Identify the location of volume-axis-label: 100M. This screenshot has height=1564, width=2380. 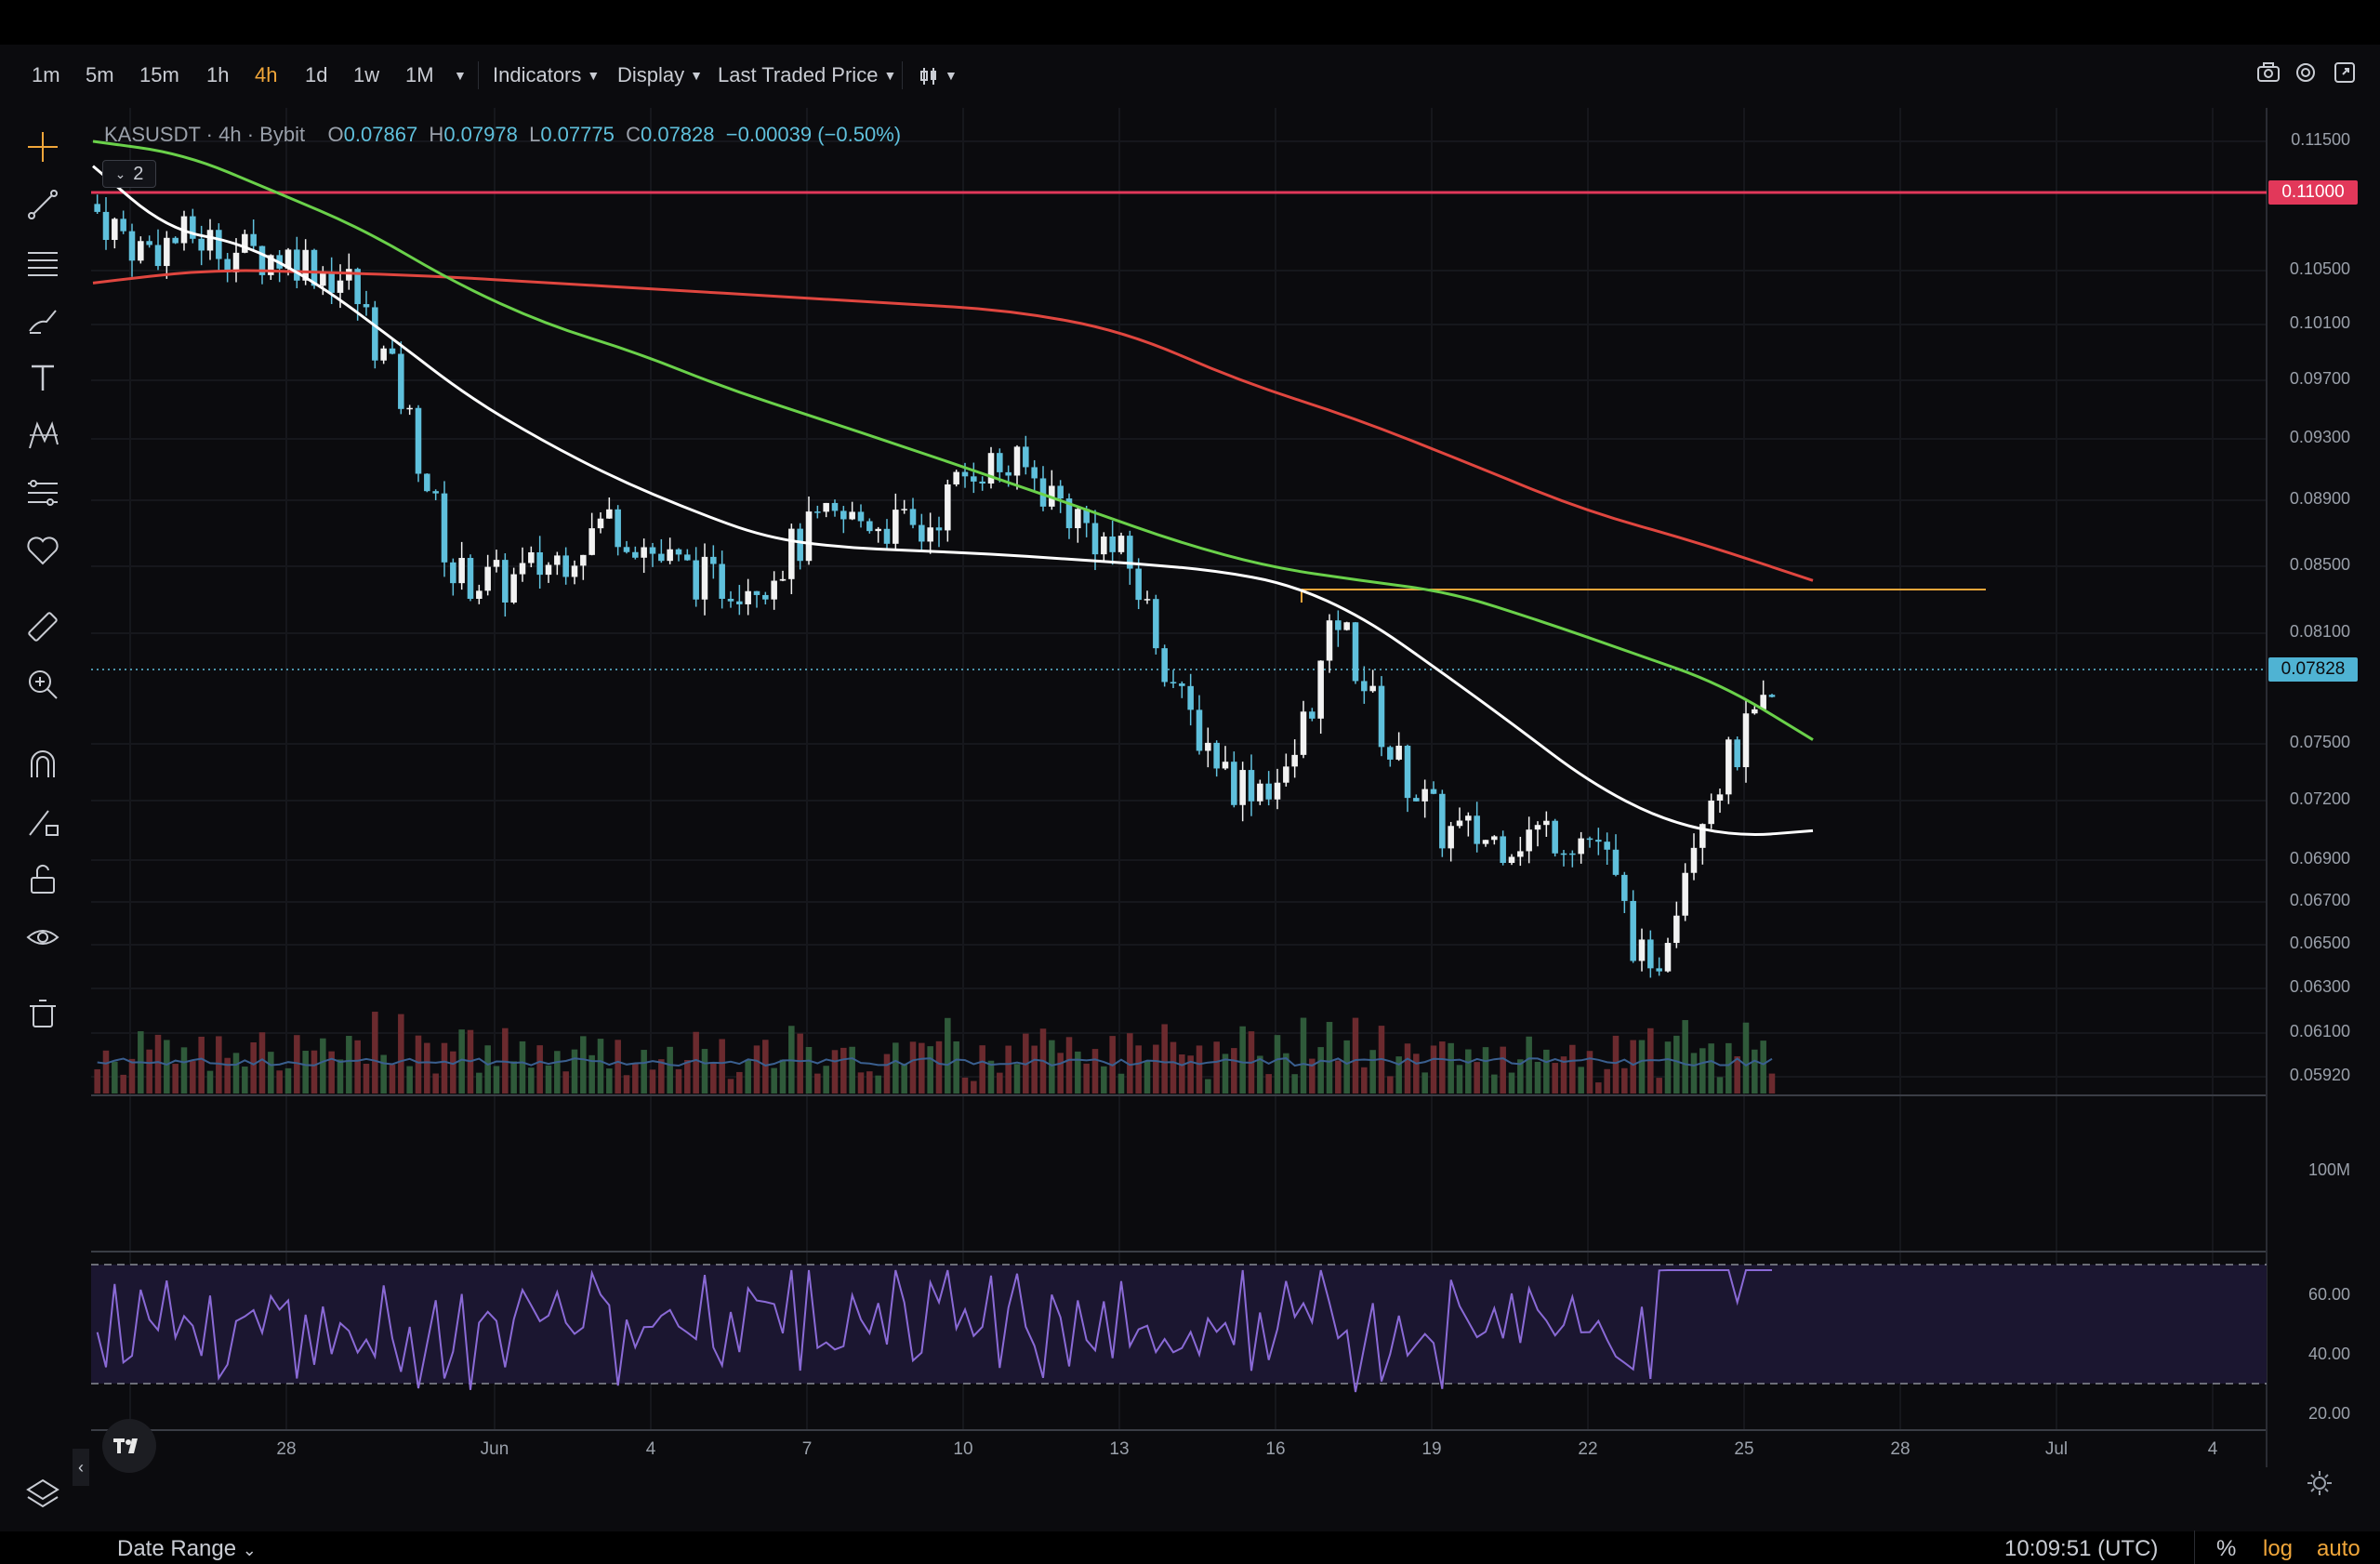
(2328, 1169).